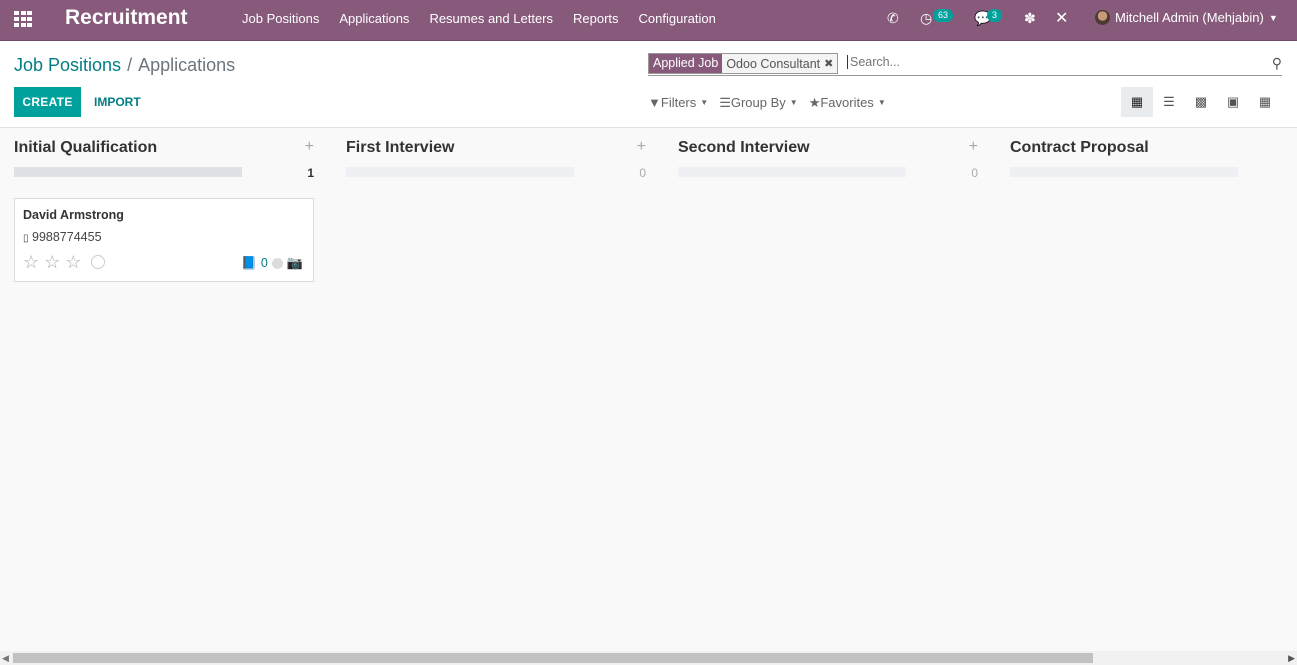  Describe the element at coordinates (374, 18) in the screenshot. I see `menu-applications: Applications` at that location.